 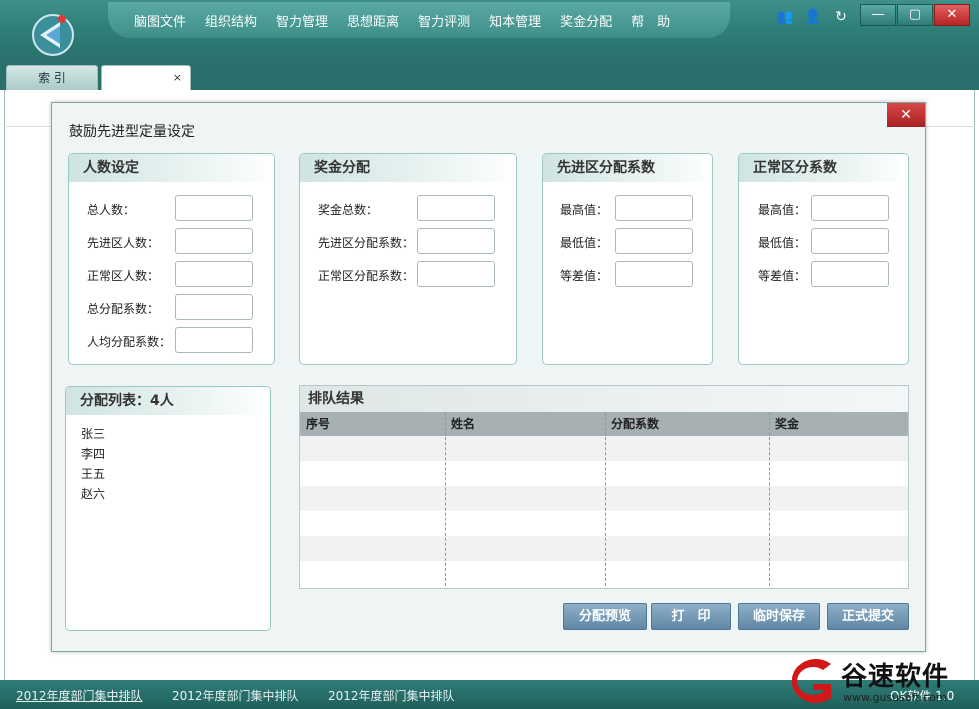 I want to click on menu-bonus-distribution: 奖金分配, so click(x=586, y=20).